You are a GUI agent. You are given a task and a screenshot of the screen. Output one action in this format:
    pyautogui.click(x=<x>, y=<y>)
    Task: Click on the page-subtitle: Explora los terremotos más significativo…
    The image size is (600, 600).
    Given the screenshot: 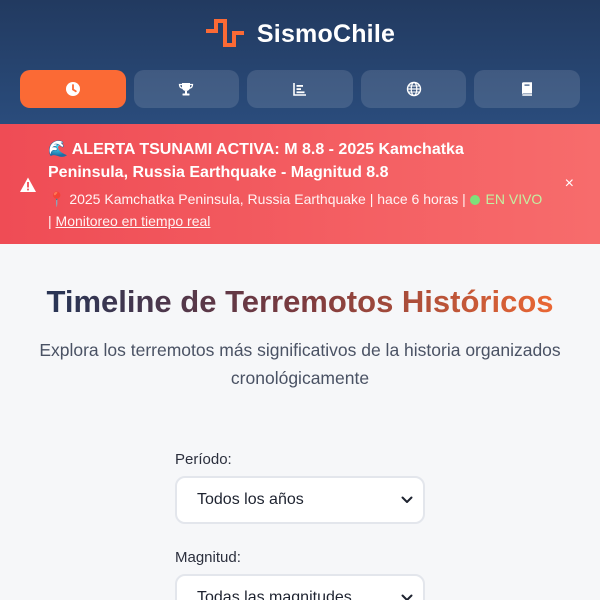 What is the action you would take?
    pyautogui.click(x=300, y=364)
    